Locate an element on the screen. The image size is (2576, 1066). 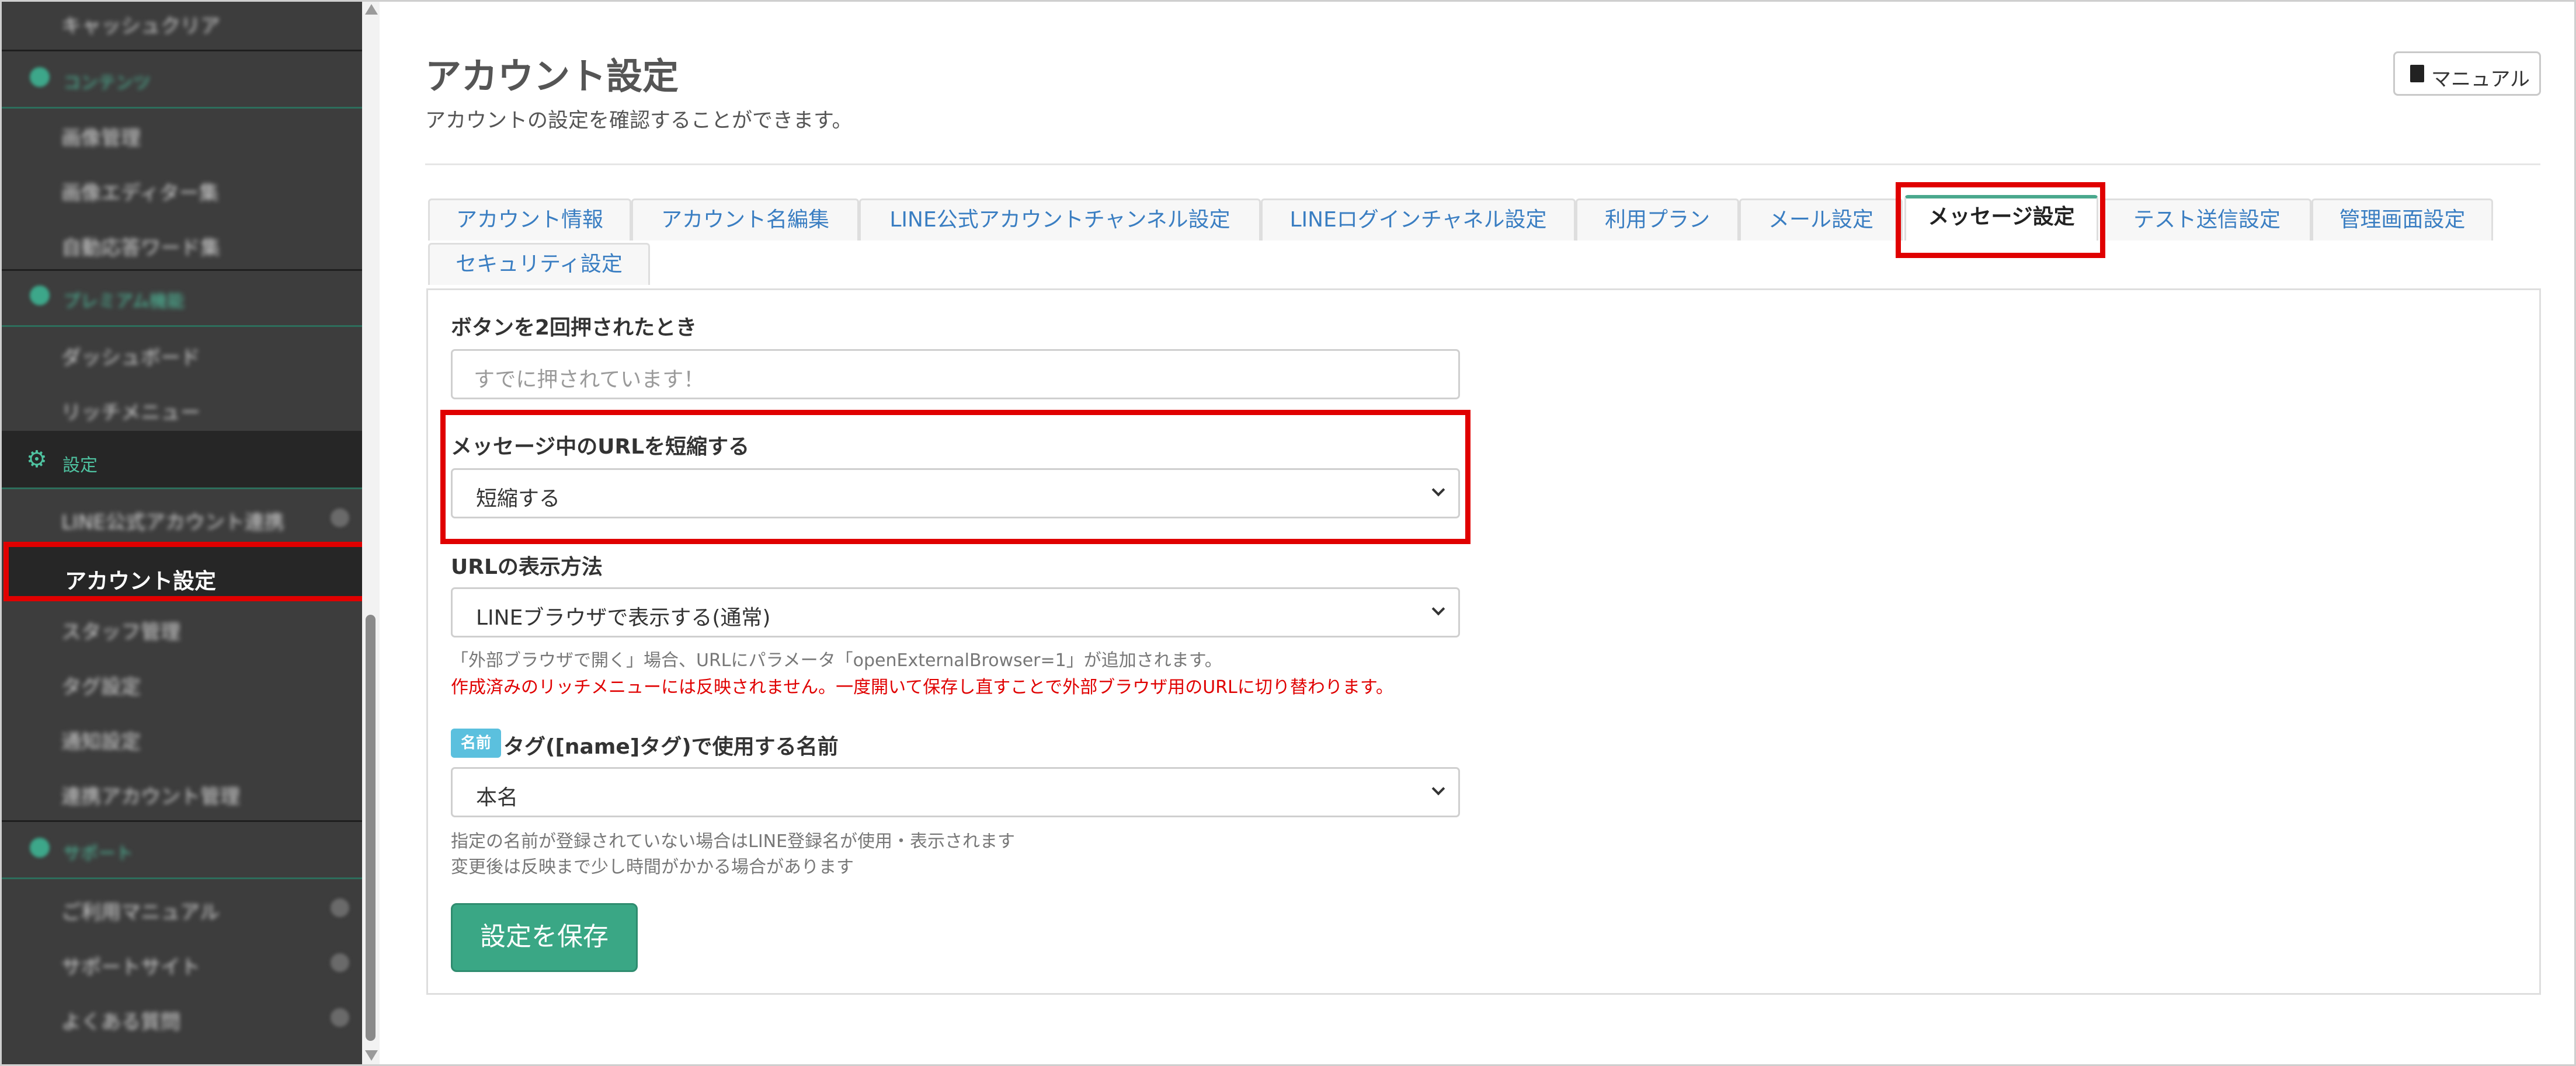
sidebar-item-label: LINE公式アカウント連携 is located at coordinates (172, 522).